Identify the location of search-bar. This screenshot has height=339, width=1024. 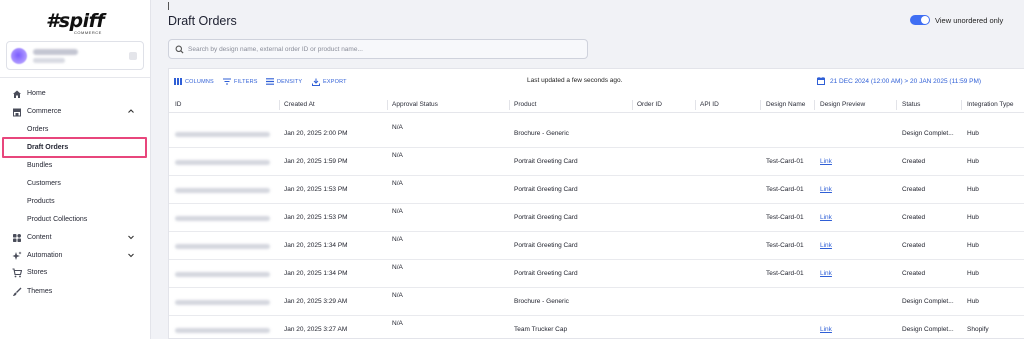
(378, 49).